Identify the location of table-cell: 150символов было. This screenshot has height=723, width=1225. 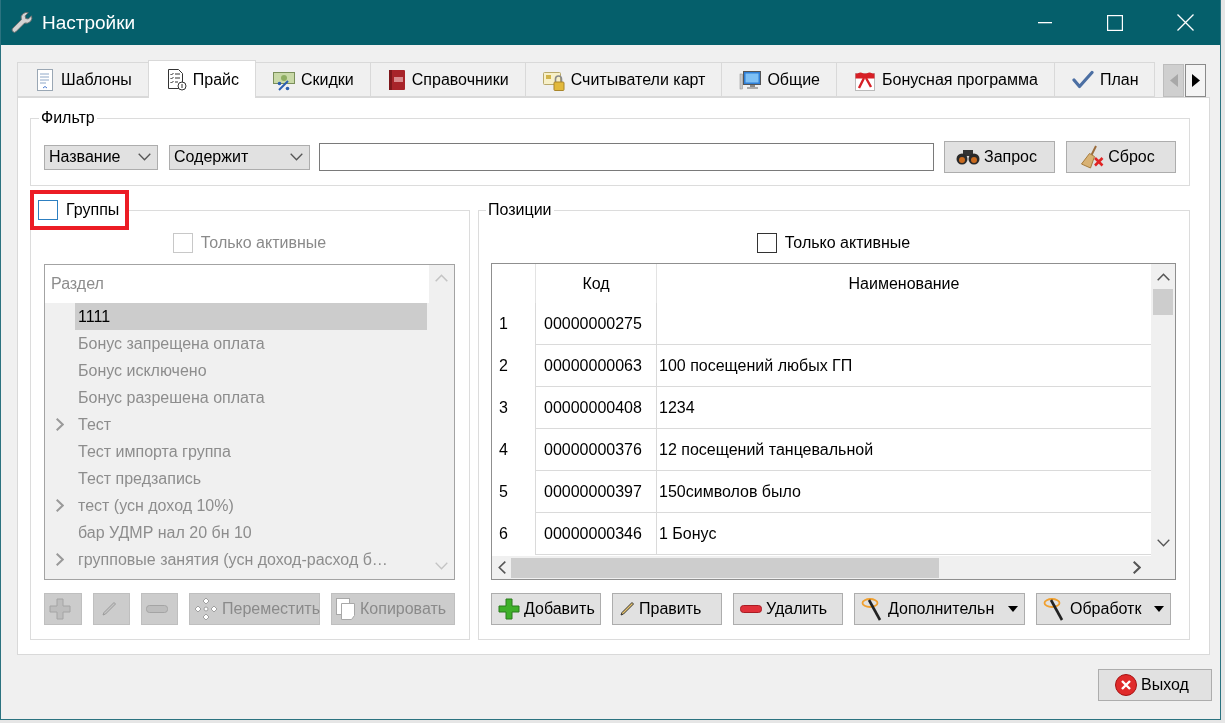
(903, 492).